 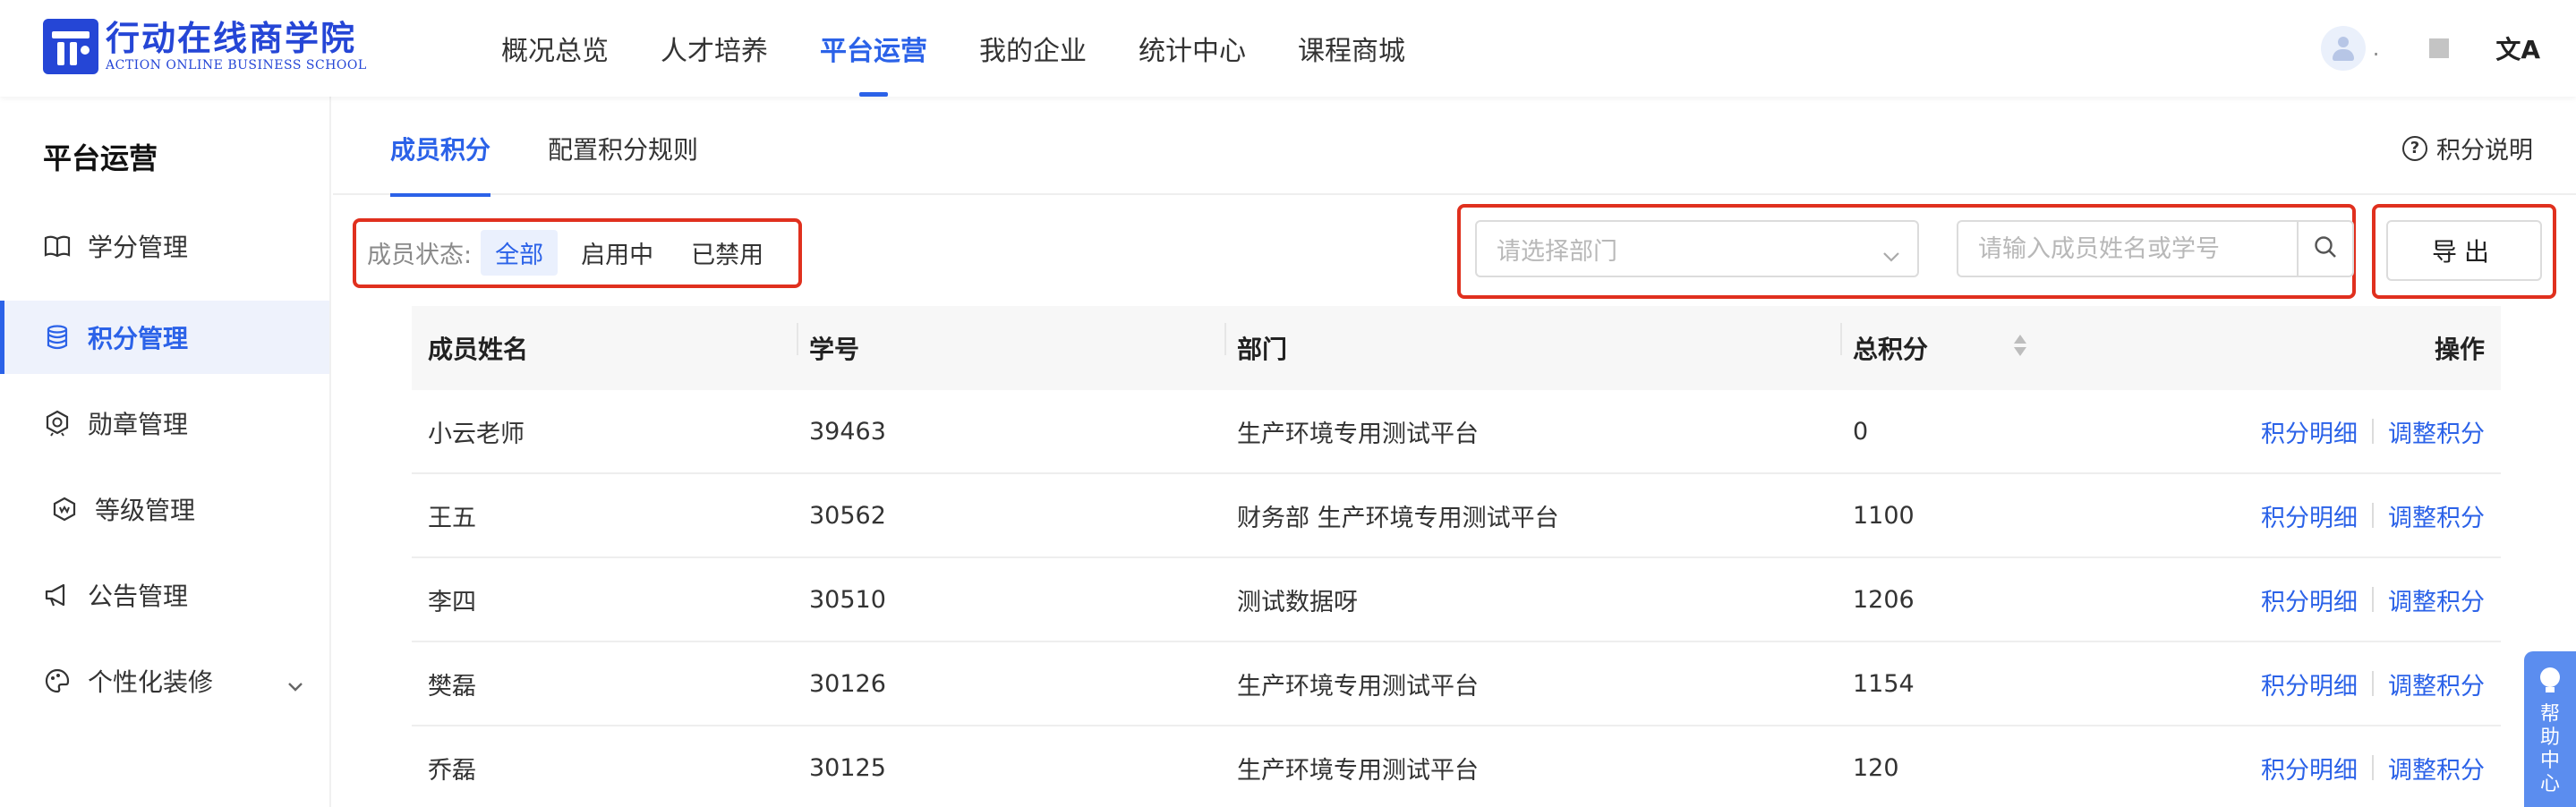 I want to click on nav-platform-ops: 平台运营, so click(x=873, y=48).